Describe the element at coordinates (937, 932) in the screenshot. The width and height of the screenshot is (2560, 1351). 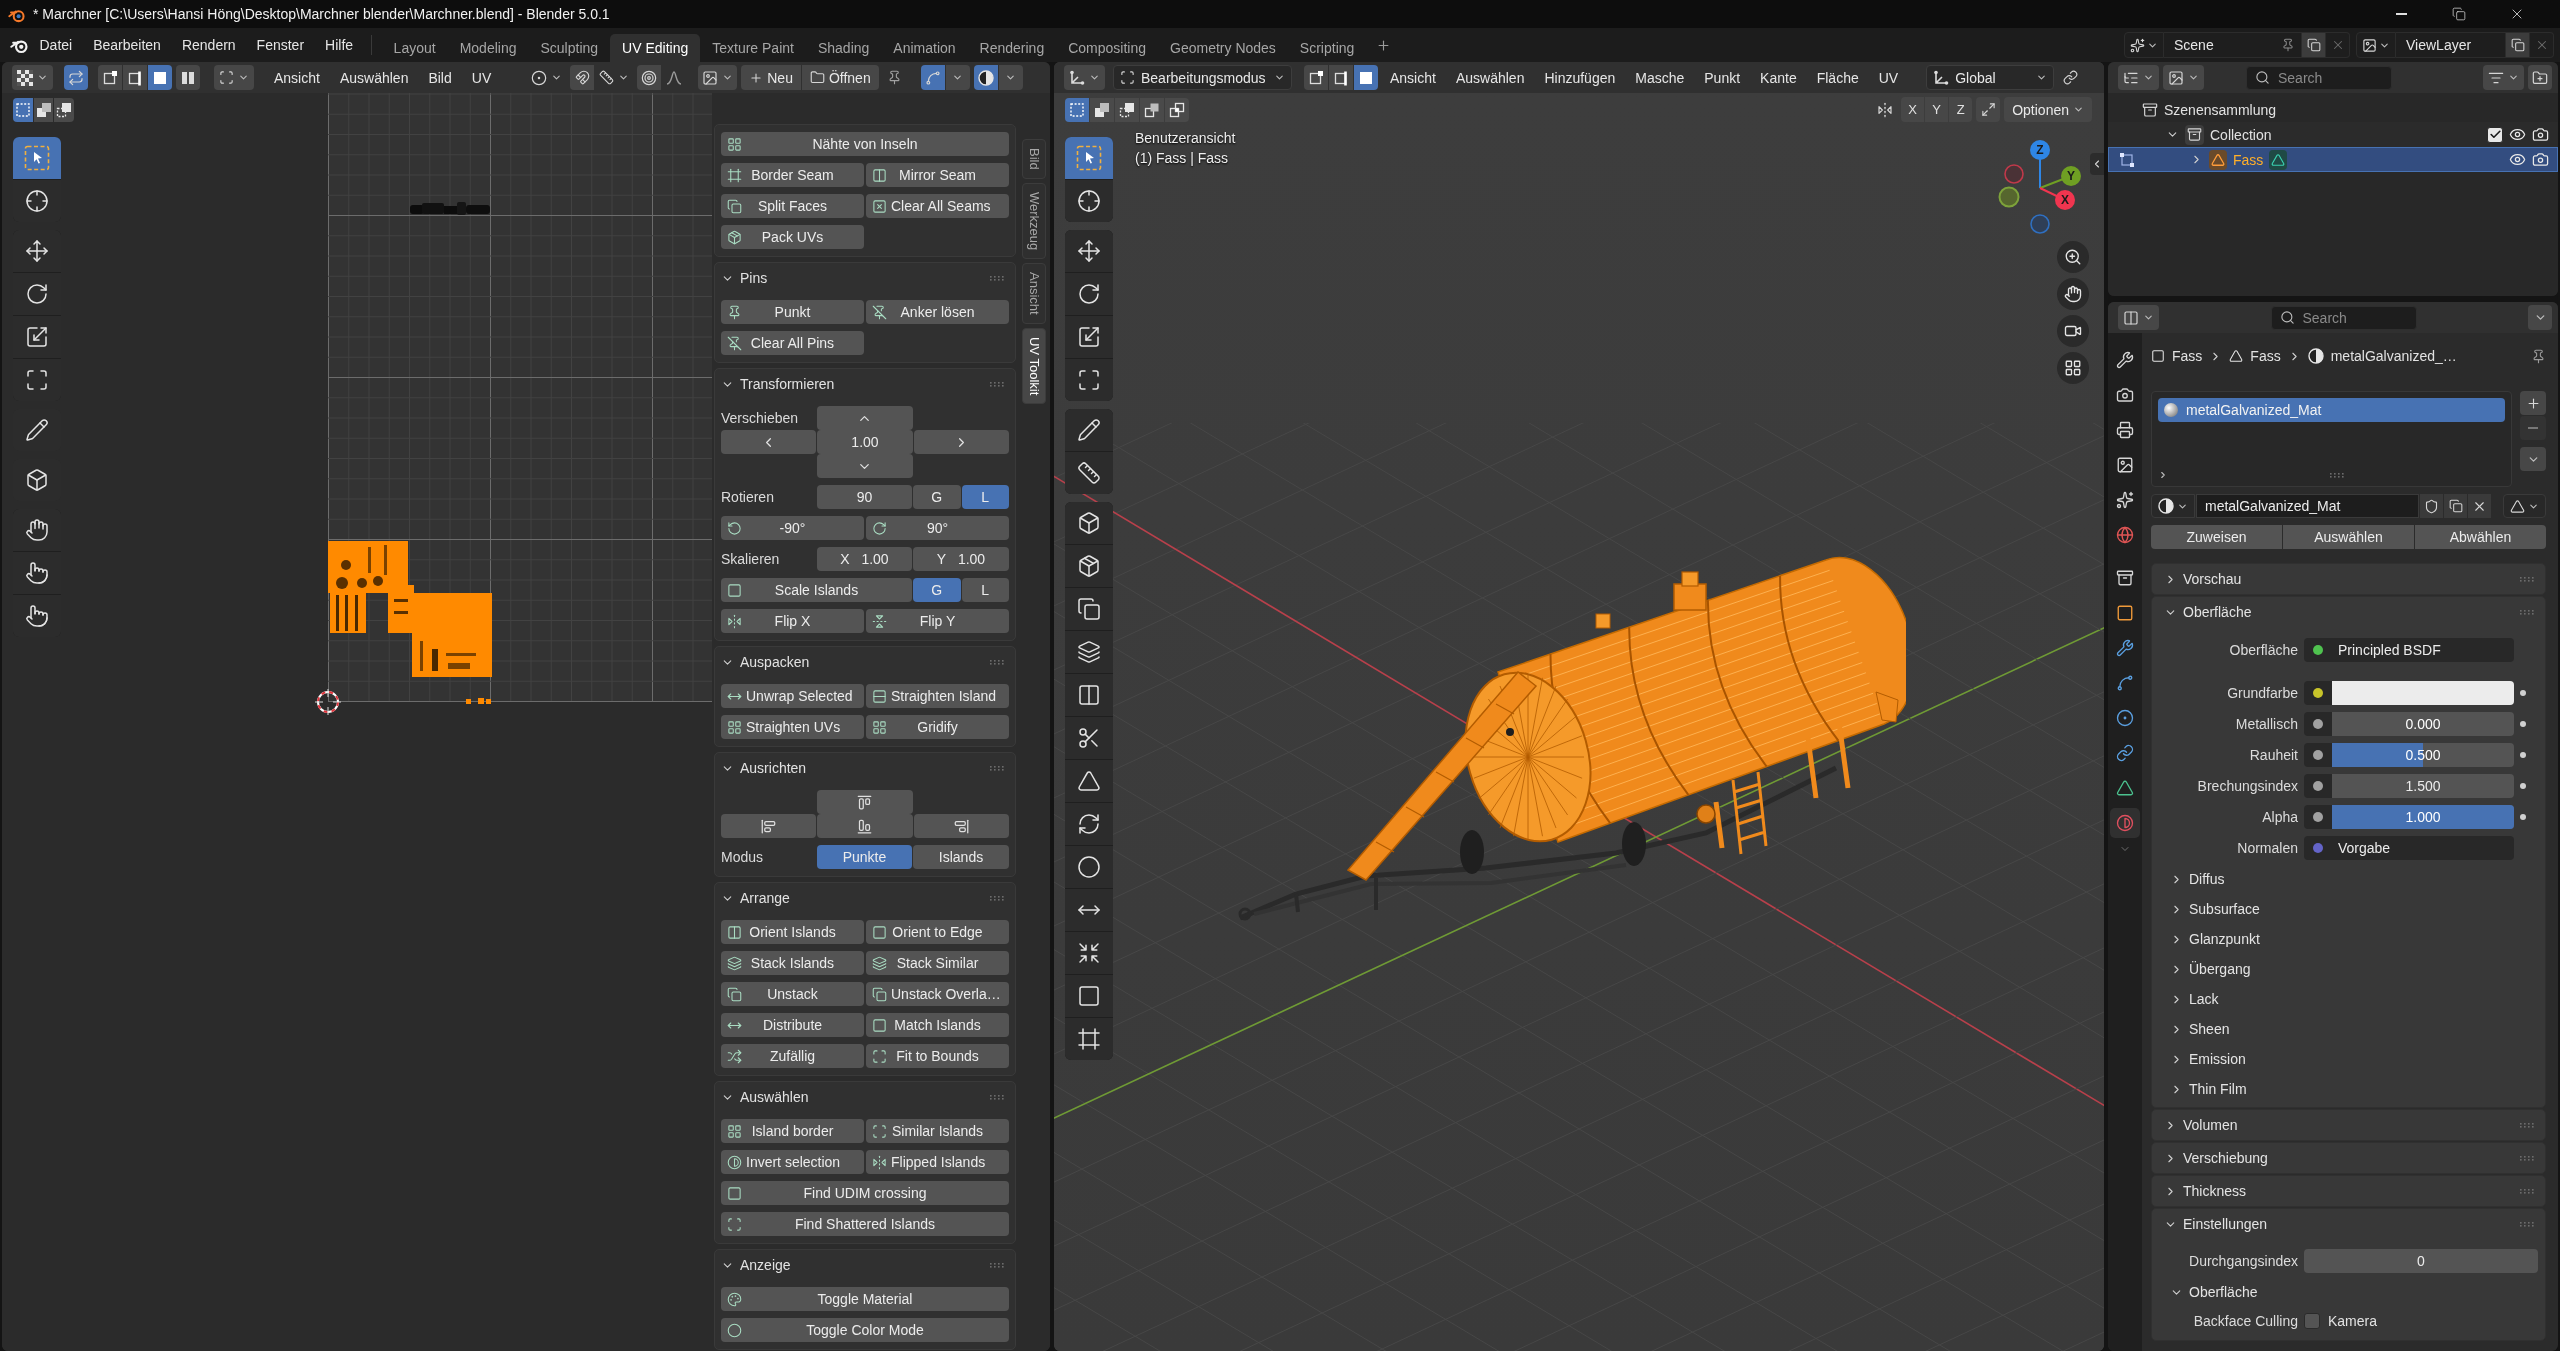
I see `tool-button: Orient to Edge` at that location.